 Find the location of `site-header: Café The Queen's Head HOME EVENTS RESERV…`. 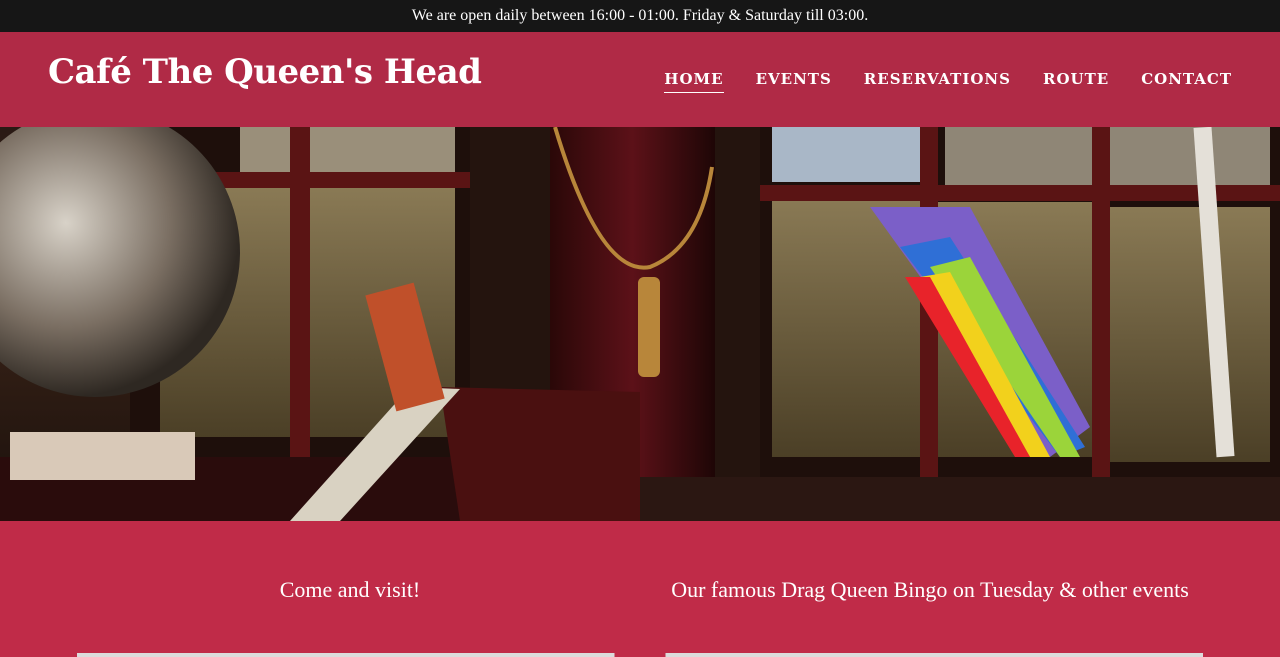

site-header: Café The Queen's Head HOME EVENTS RESERV… is located at coordinates (640, 79).